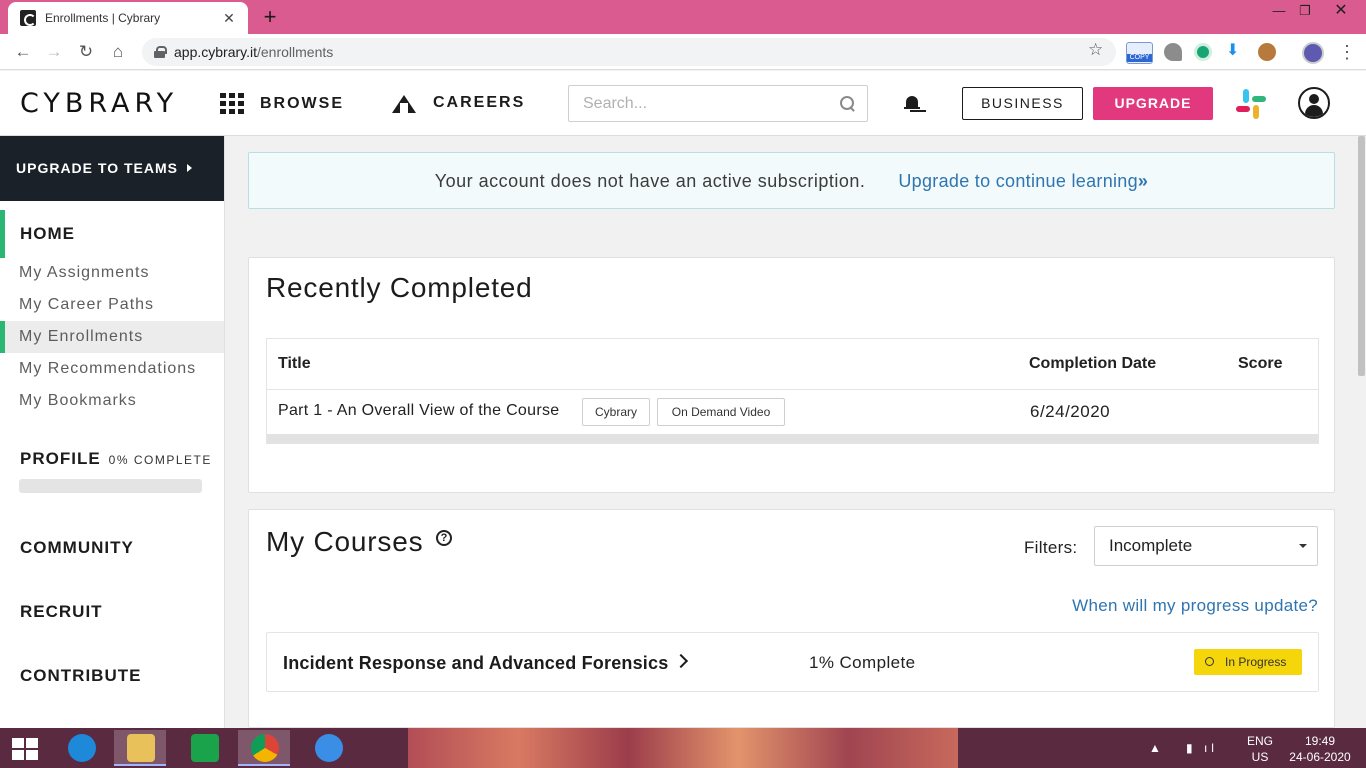 This screenshot has width=1366, height=768. I want to click on shield-extension-icon, so click(1203, 52).